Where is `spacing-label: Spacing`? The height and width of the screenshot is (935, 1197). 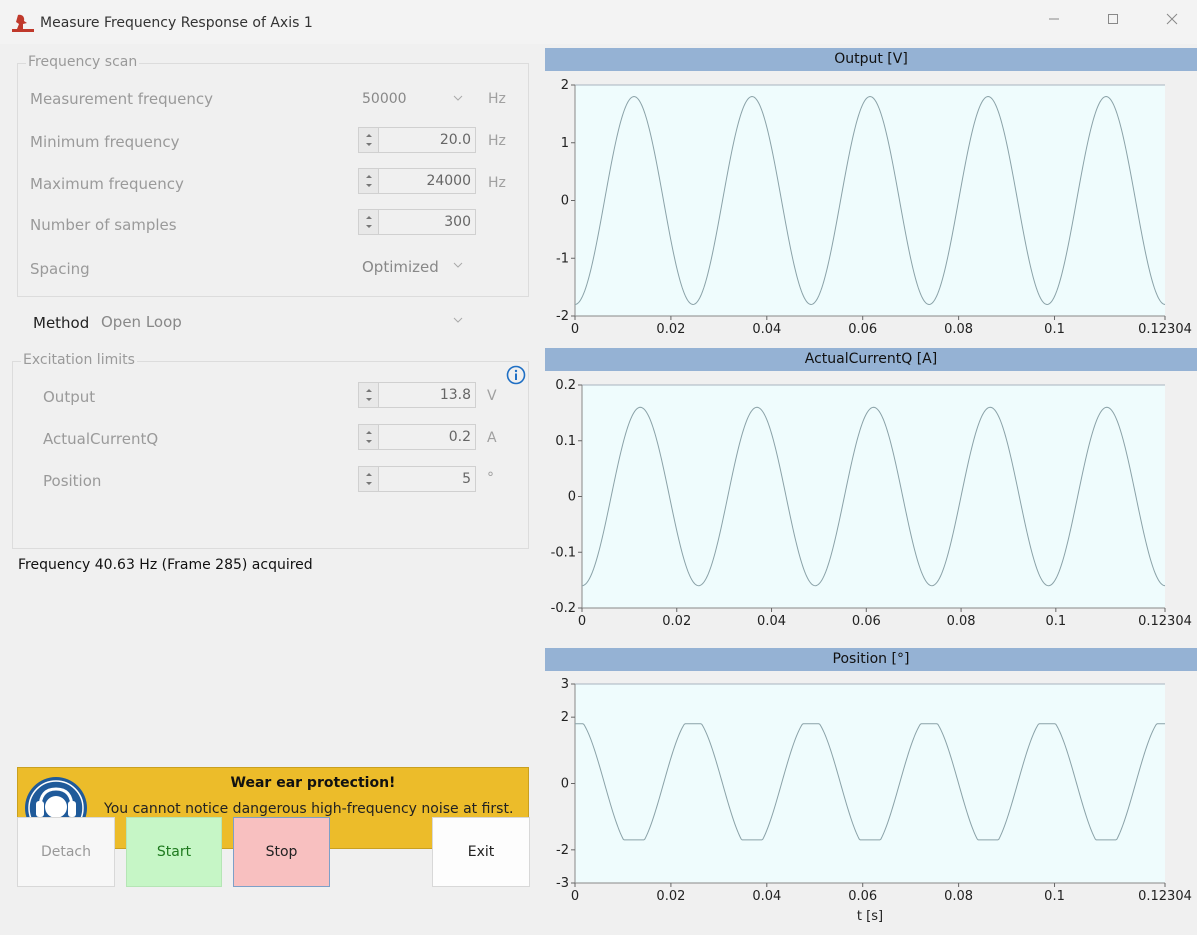
spacing-label: Spacing is located at coordinates (60, 269).